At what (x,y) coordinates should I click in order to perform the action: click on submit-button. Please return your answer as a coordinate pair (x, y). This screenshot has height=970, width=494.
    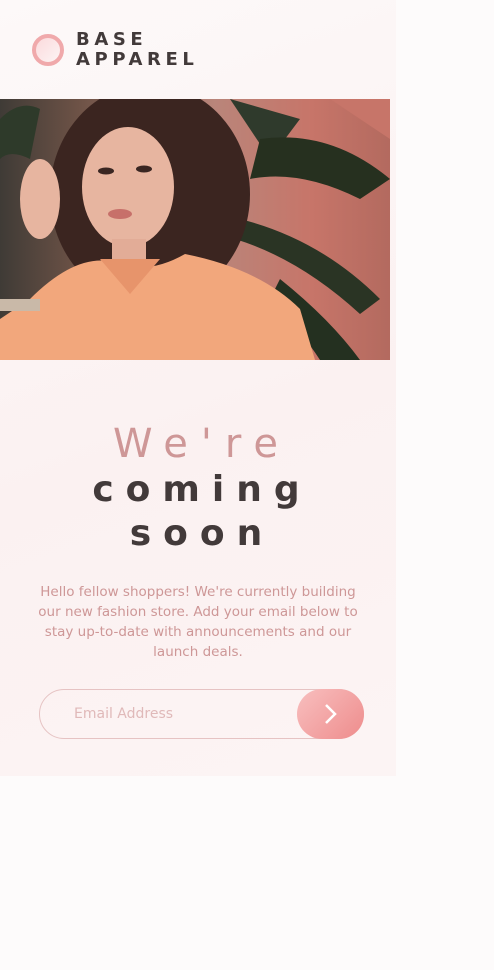
    Looking at the image, I should click on (330, 714).